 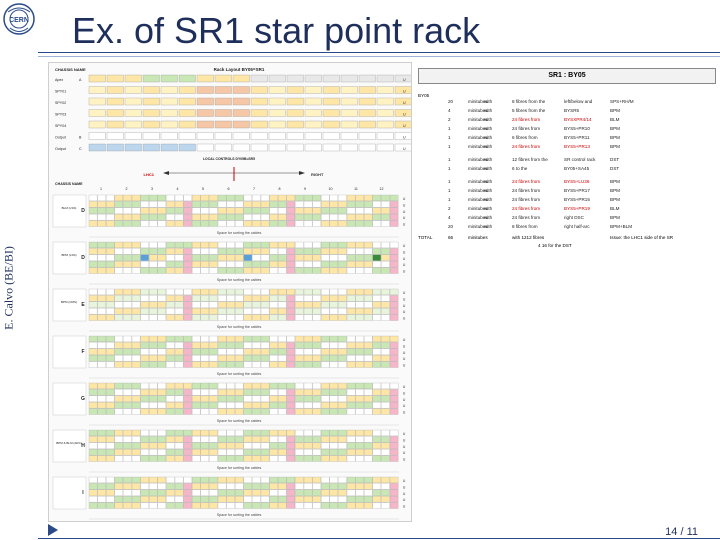 I want to click on legend-cell: 8 fibres from, so click(x=525, y=226).